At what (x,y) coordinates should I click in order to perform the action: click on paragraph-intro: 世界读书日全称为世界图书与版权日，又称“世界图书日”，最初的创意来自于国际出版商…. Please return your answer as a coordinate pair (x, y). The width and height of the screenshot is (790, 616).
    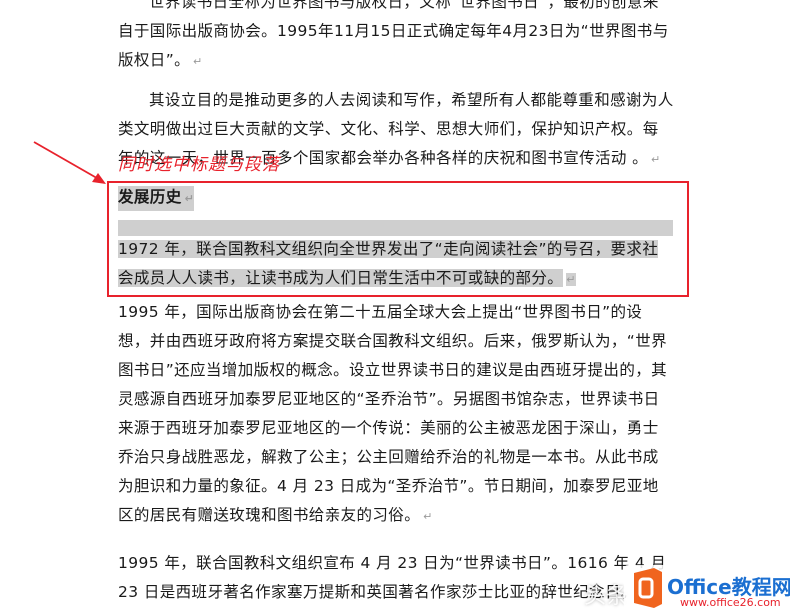
    Looking at the image, I should click on (396, 38).